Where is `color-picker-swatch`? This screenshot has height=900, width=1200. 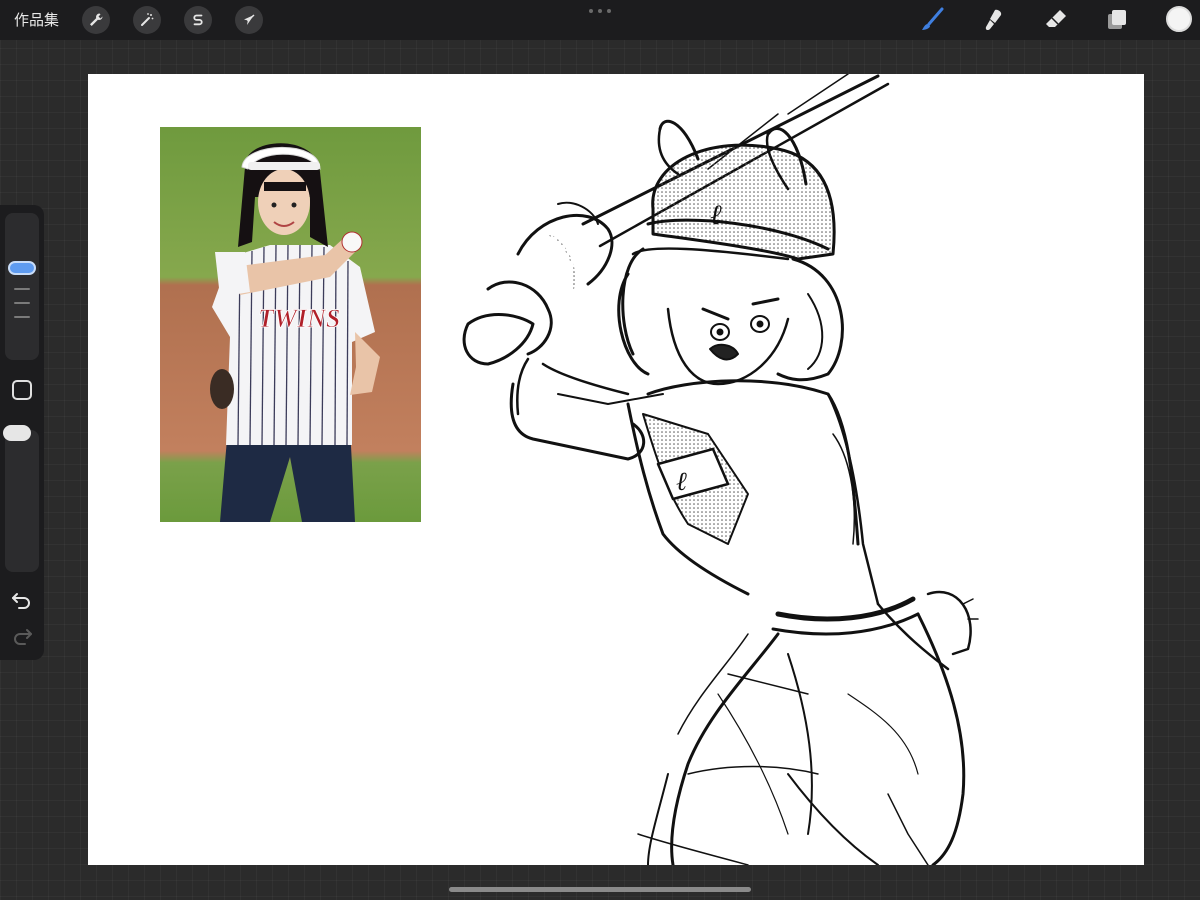 color-picker-swatch is located at coordinates (1179, 19).